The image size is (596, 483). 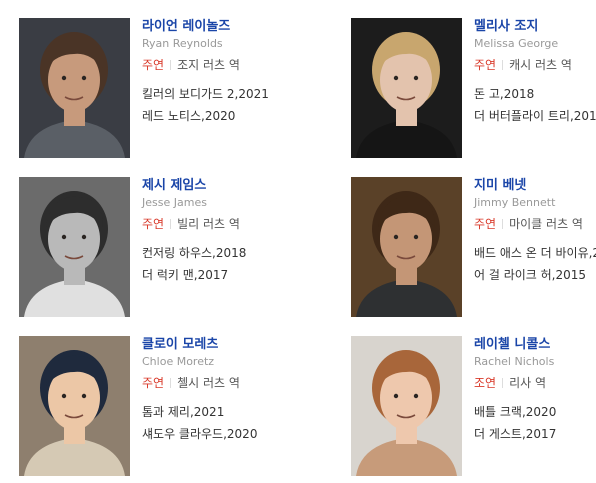 I want to click on work-link: 어 걸 라이크 허,2015, so click(x=535, y=275).